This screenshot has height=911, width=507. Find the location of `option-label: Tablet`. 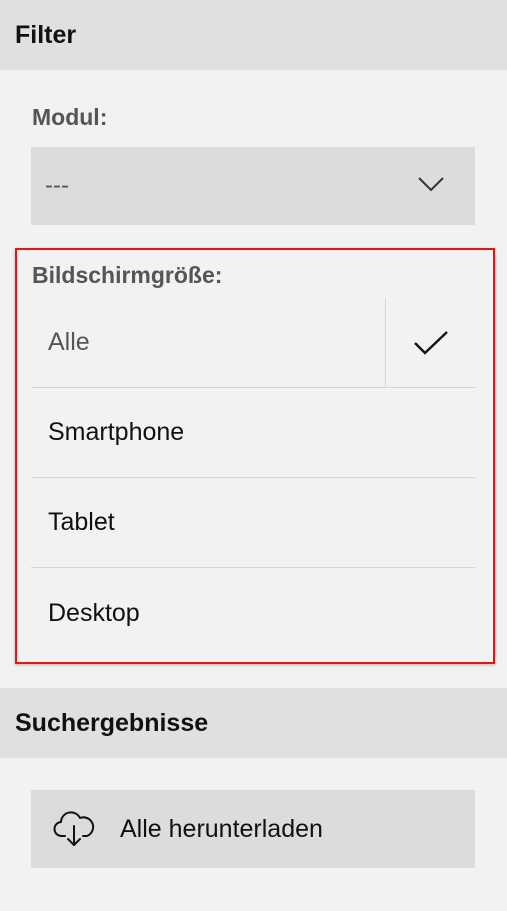

option-label: Tablet is located at coordinates (81, 522).